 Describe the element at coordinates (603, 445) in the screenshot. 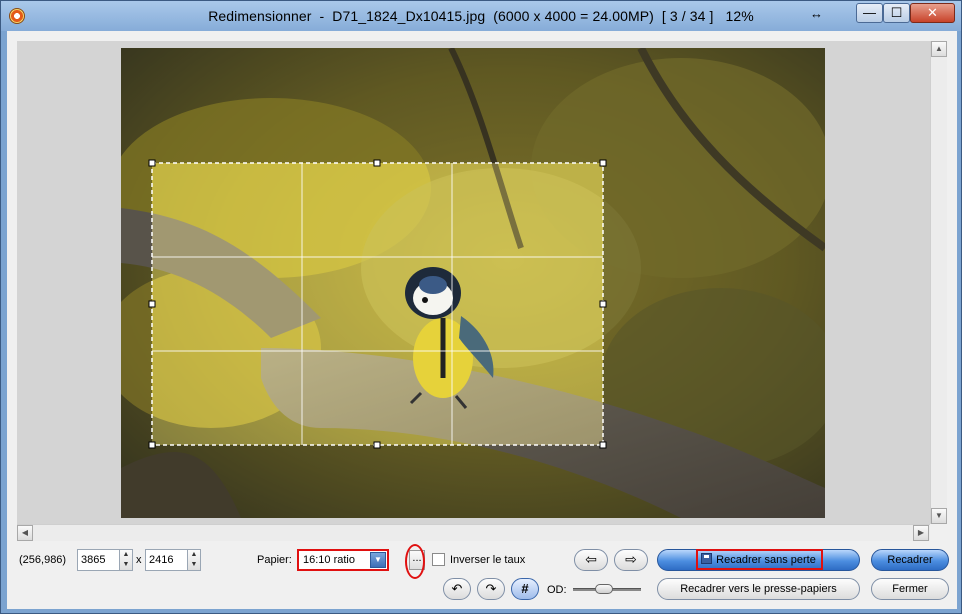

I see `crop-handle-br` at that location.